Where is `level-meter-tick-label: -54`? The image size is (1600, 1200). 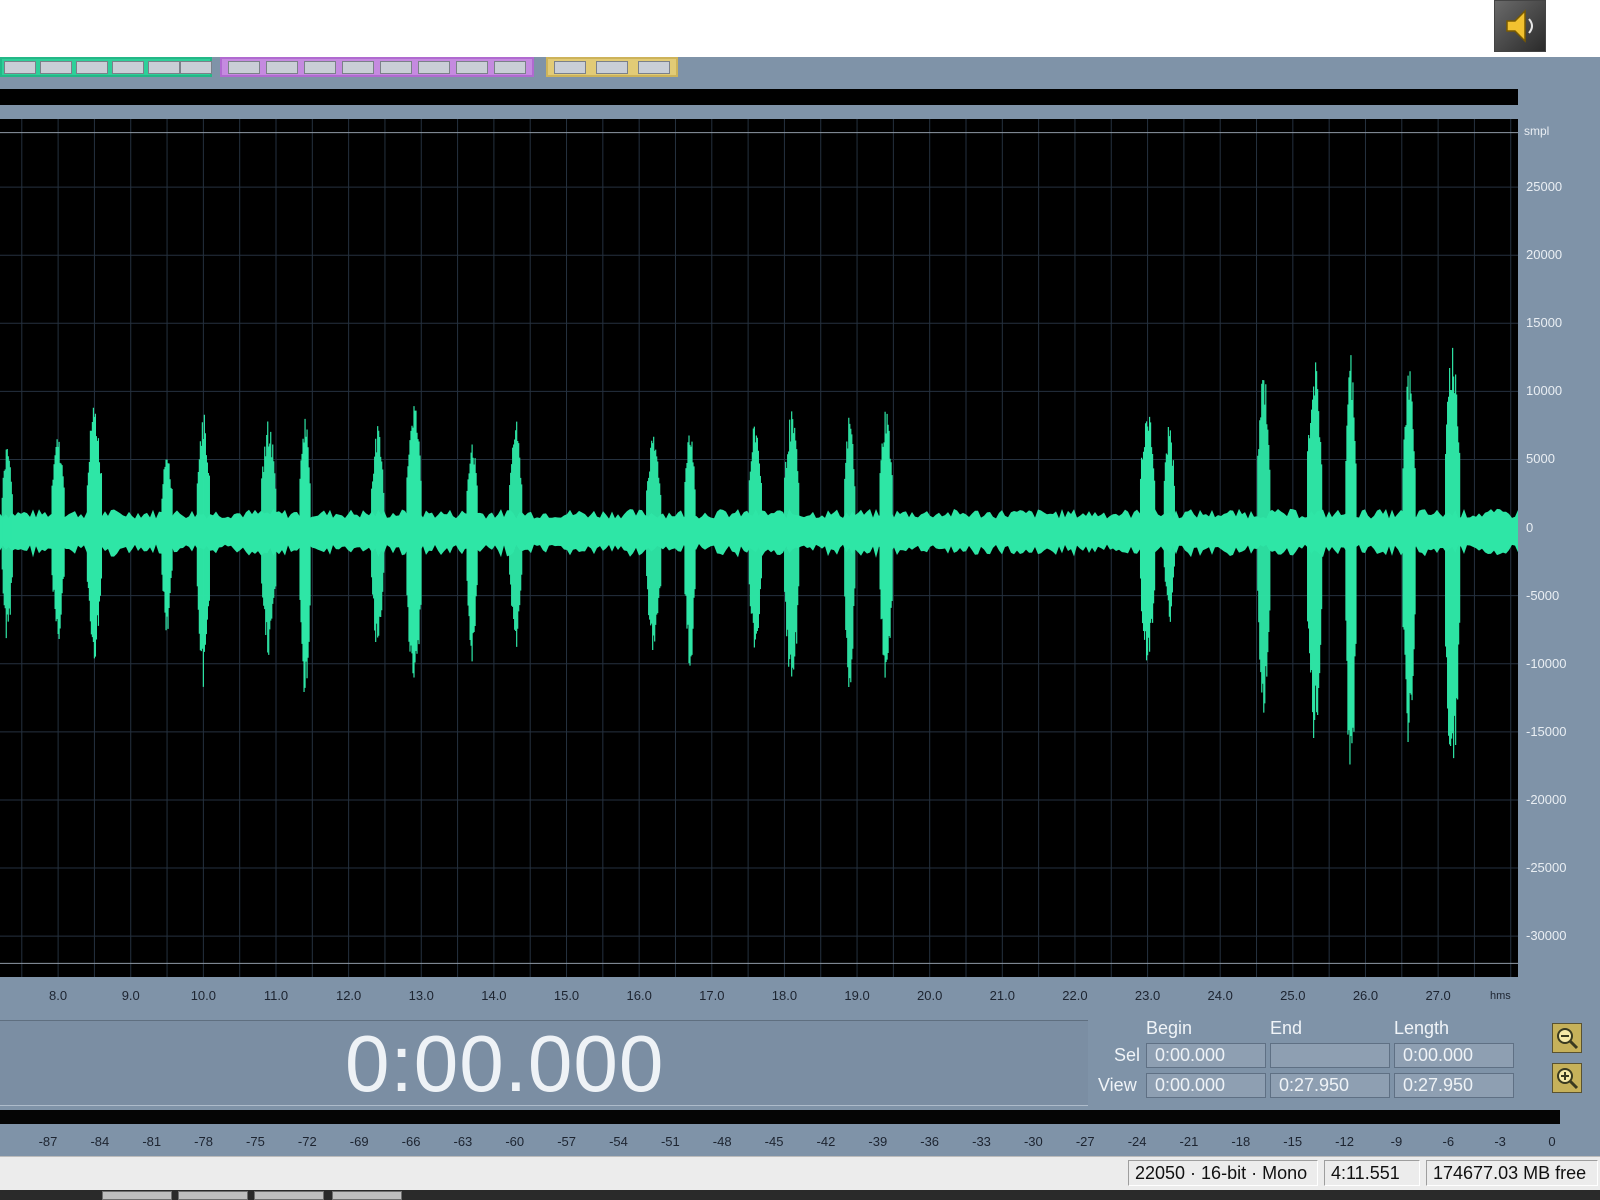 level-meter-tick-label: -54 is located at coordinates (618, 1141).